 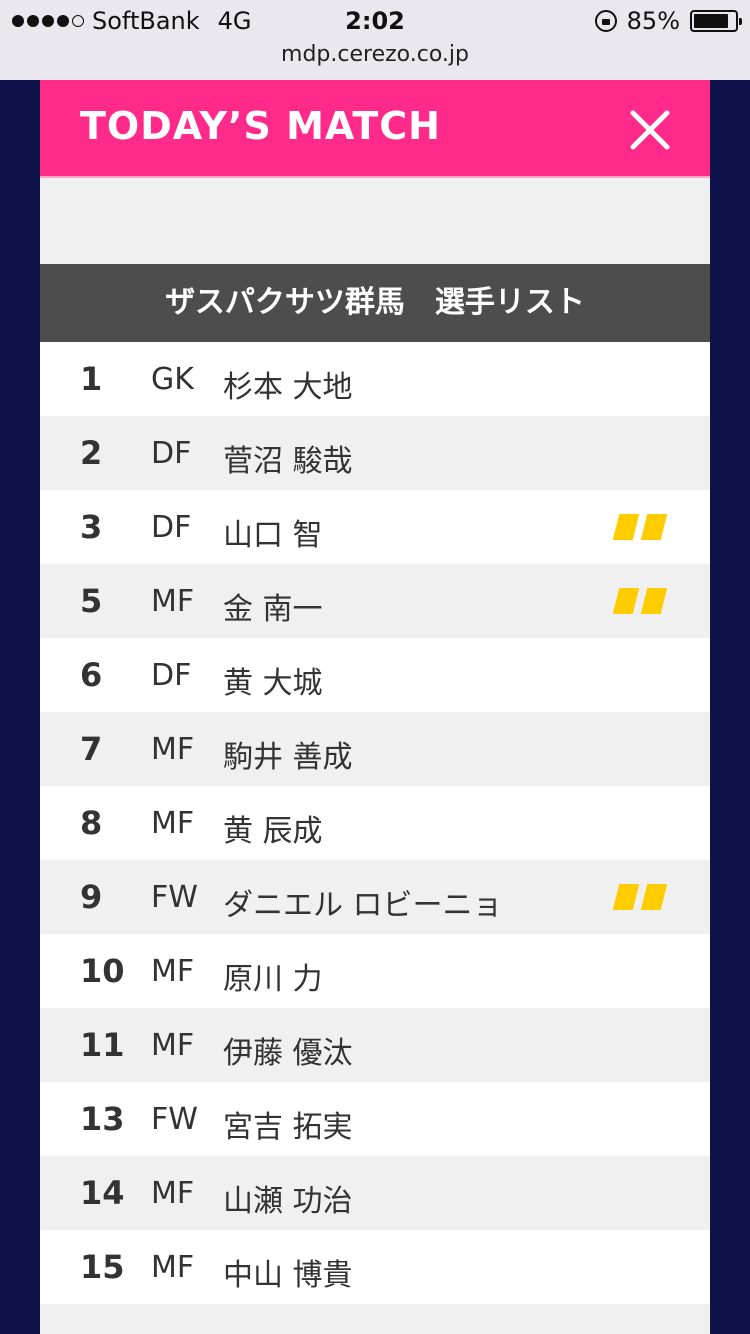 I want to click on player-number: 15, so click(x=102, y=1267).